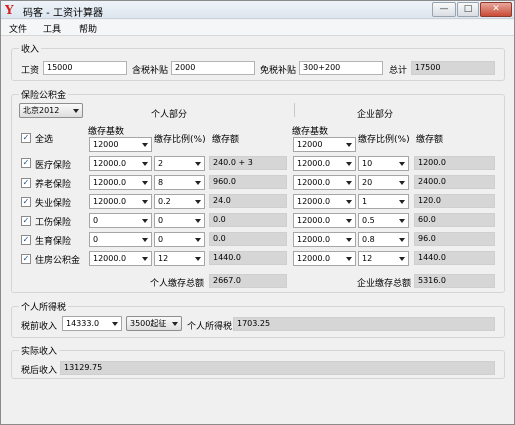 The image size is (515, 425). I want to click on medical-company-ratio: 10, so click(383, 163).